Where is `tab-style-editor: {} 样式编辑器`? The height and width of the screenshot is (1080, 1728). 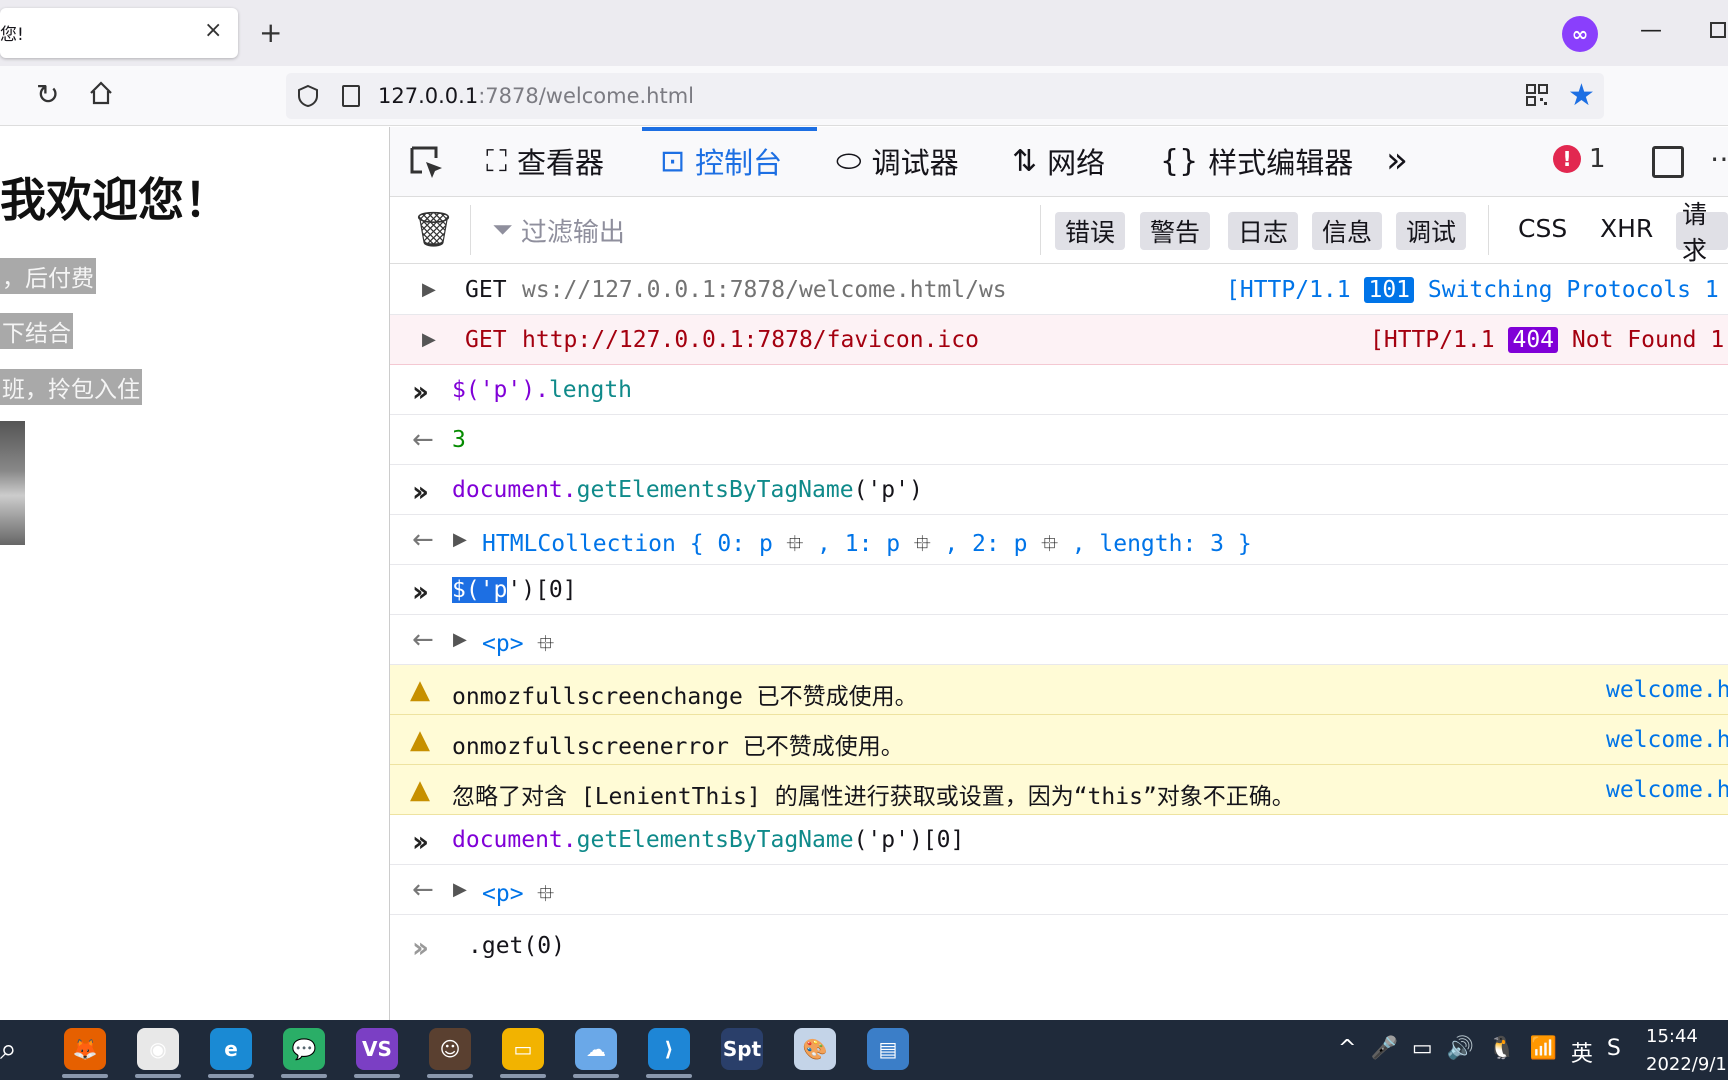 tab-style-editor: {} 样式编辑器 is located at coordinates (1256, 161).